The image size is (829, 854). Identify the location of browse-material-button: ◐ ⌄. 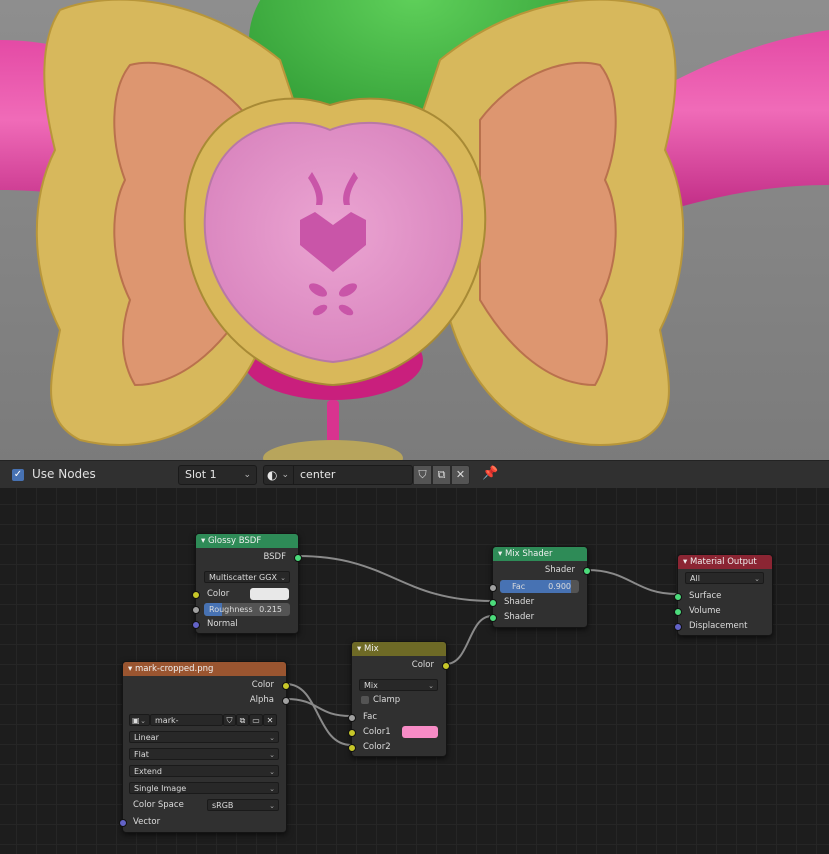
(279, 475).